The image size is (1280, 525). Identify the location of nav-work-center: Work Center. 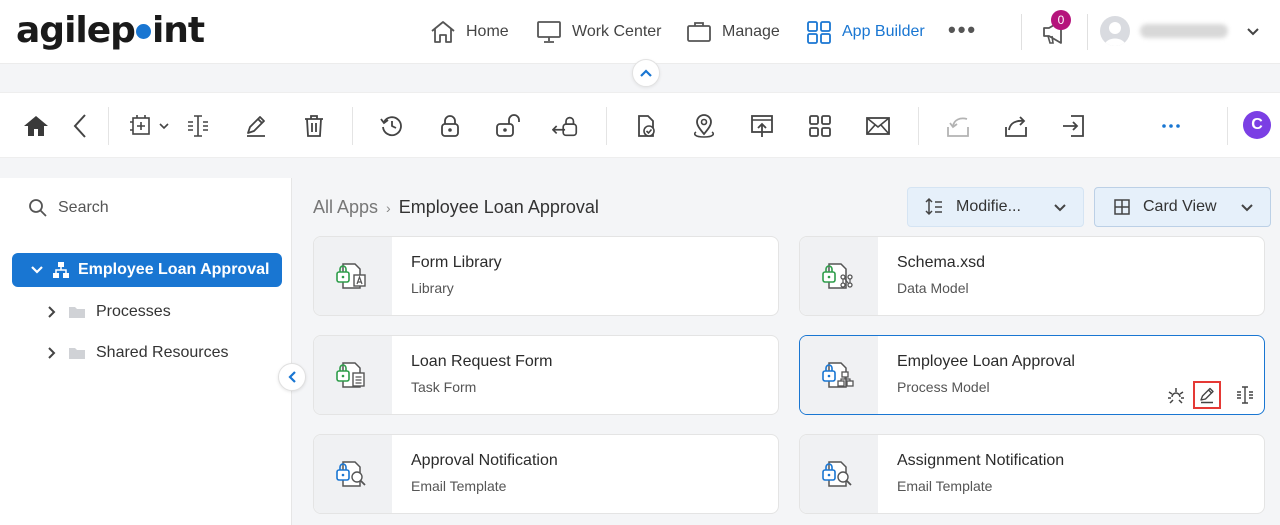
(599, 32).